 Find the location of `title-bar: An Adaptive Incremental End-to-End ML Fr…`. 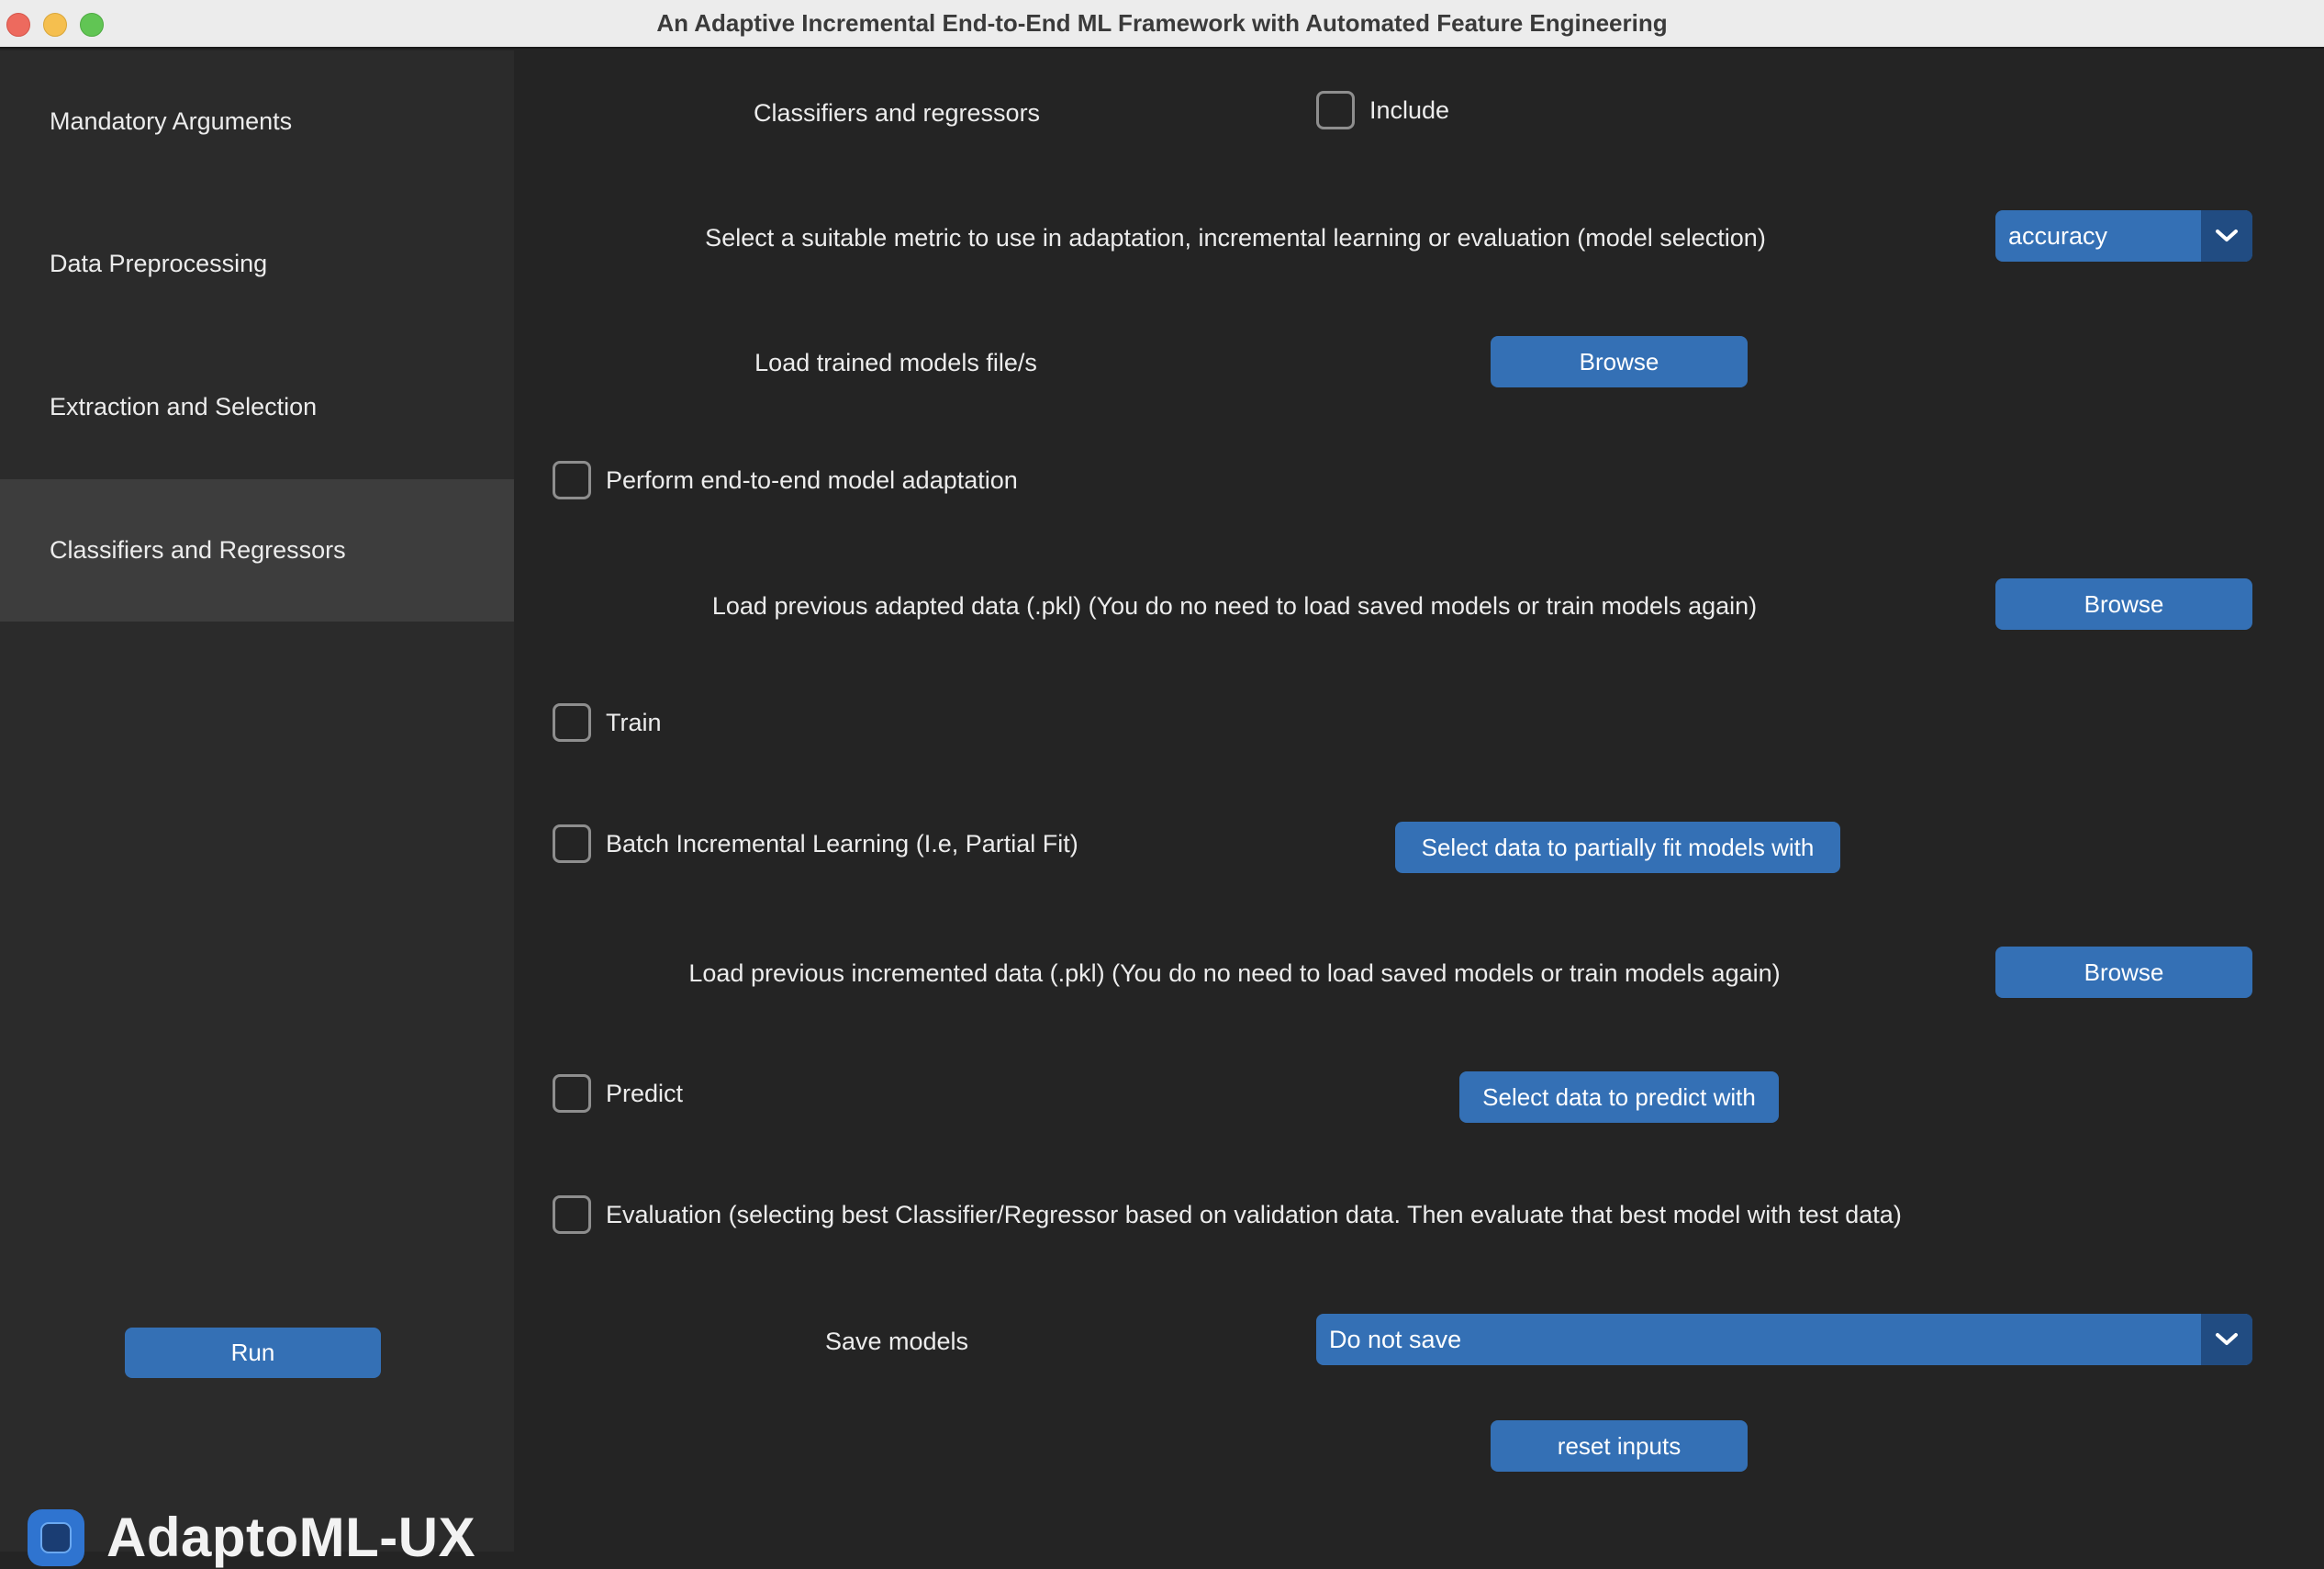

title-bar: An Adaptive Incremental End-to-End ML Fr… is located at coordinates (1162, 24).